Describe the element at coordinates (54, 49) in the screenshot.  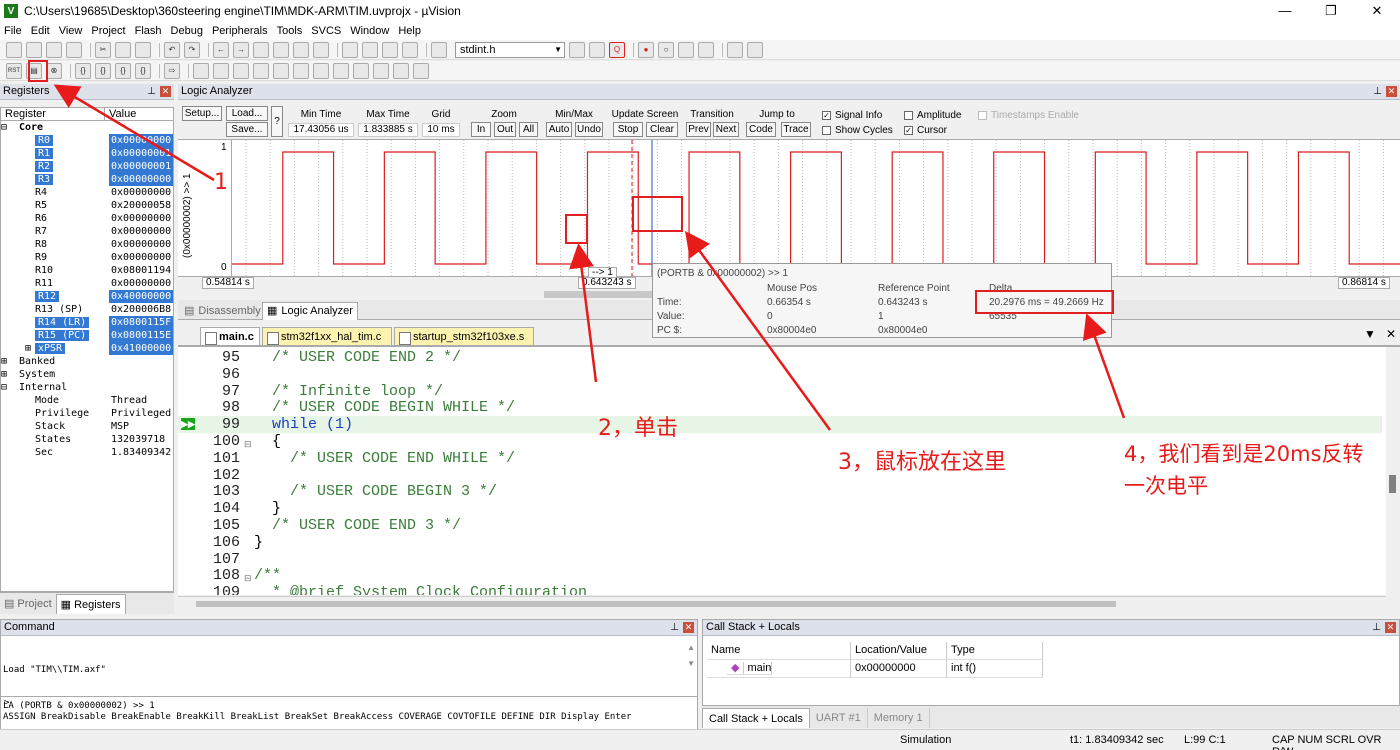
I see `save-icon` at that location.